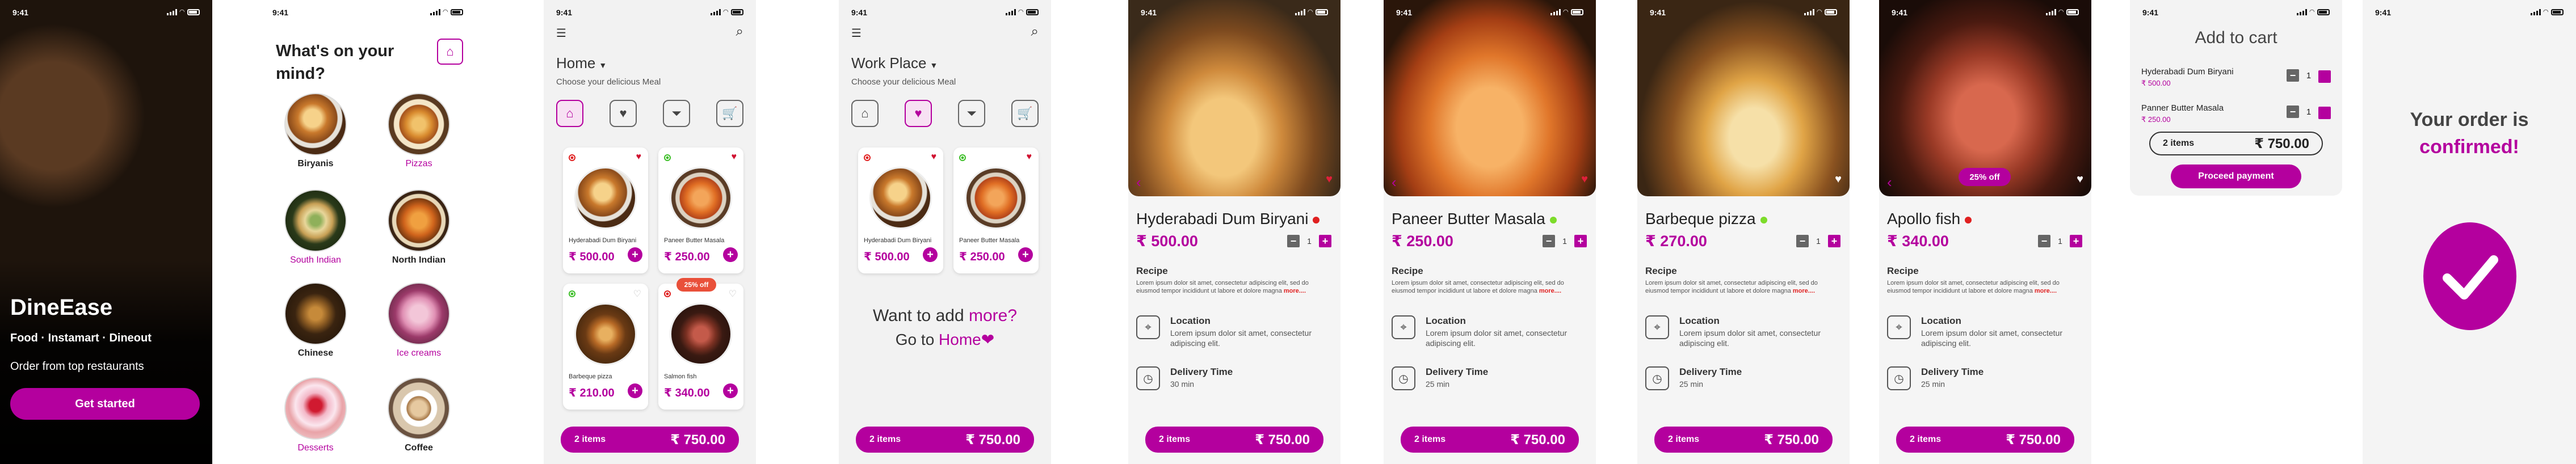 The height and width of the screenshot is (464, 2576). What do you see at coordinates (1899, 378) in the screenshot?
I see `clock-icon: ◷` at bounding box center [1899, 378].